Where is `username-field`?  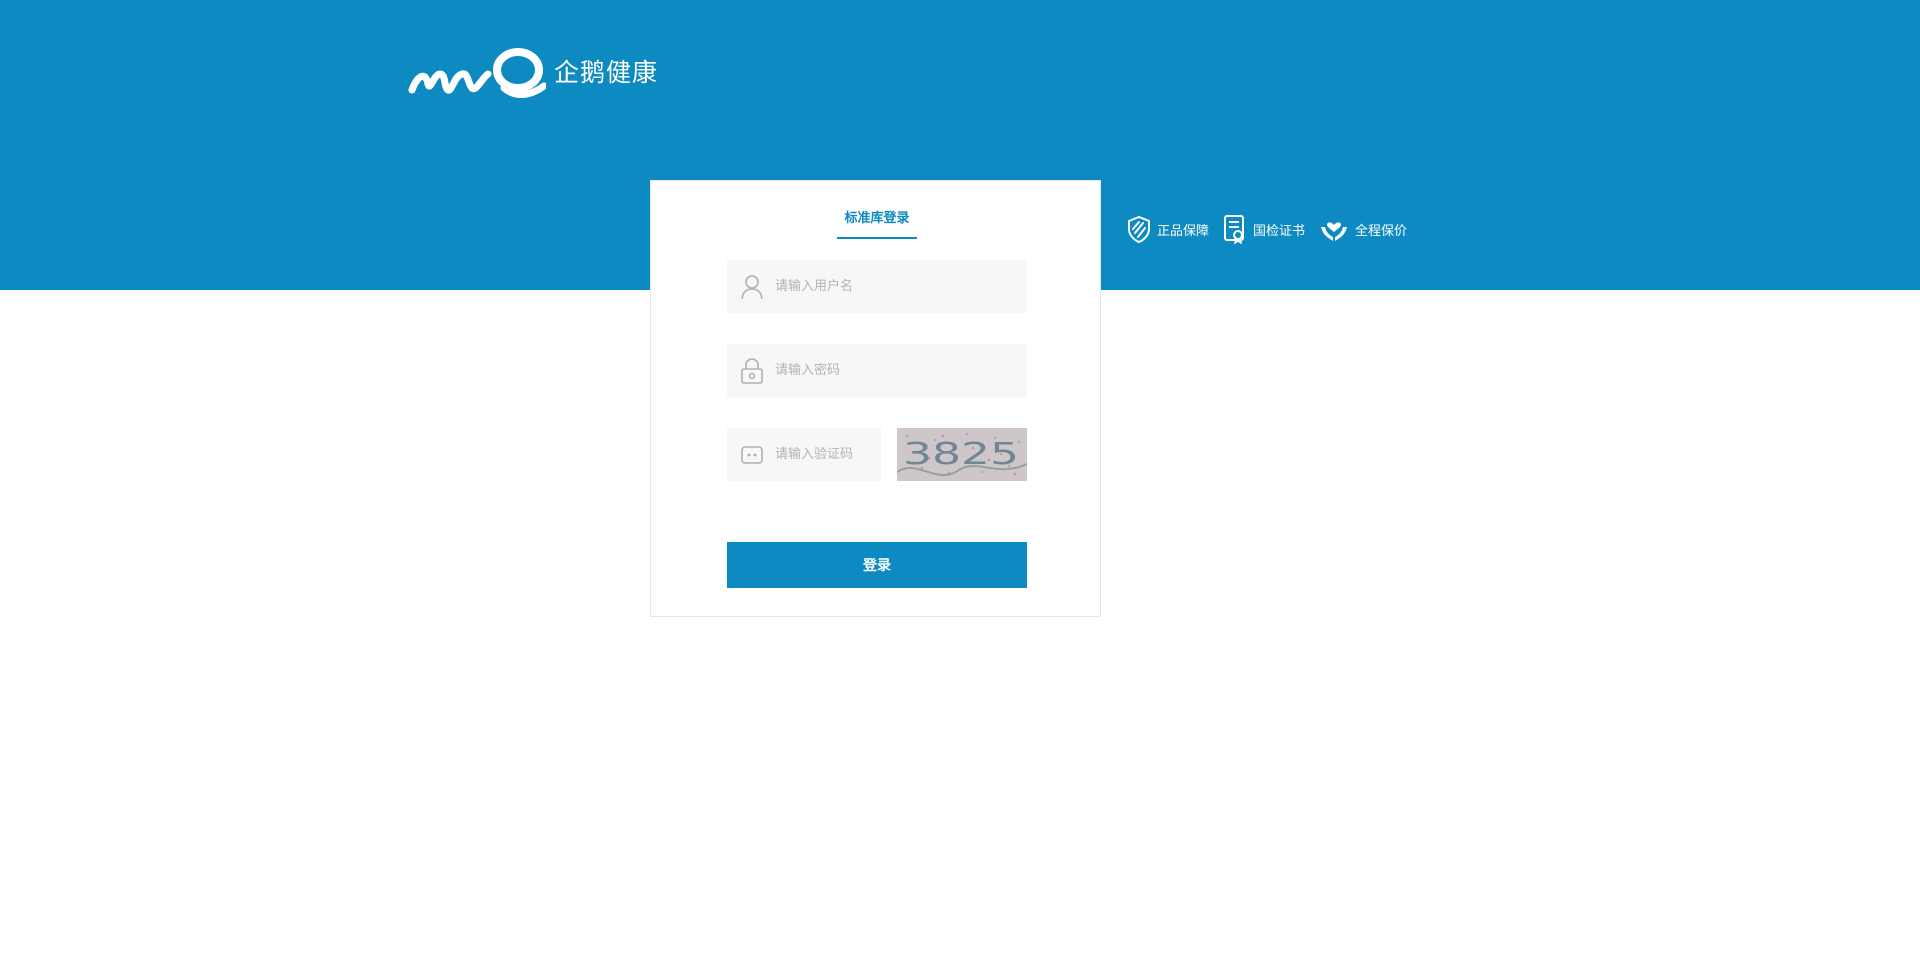
username-field is located at coordinates (877, 286).